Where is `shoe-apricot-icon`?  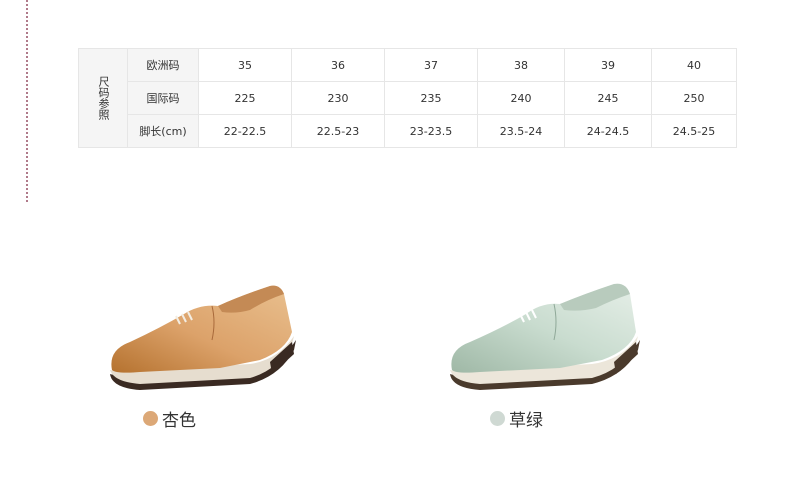 shoe-apricot-icon is located at coordinates (203, 337).